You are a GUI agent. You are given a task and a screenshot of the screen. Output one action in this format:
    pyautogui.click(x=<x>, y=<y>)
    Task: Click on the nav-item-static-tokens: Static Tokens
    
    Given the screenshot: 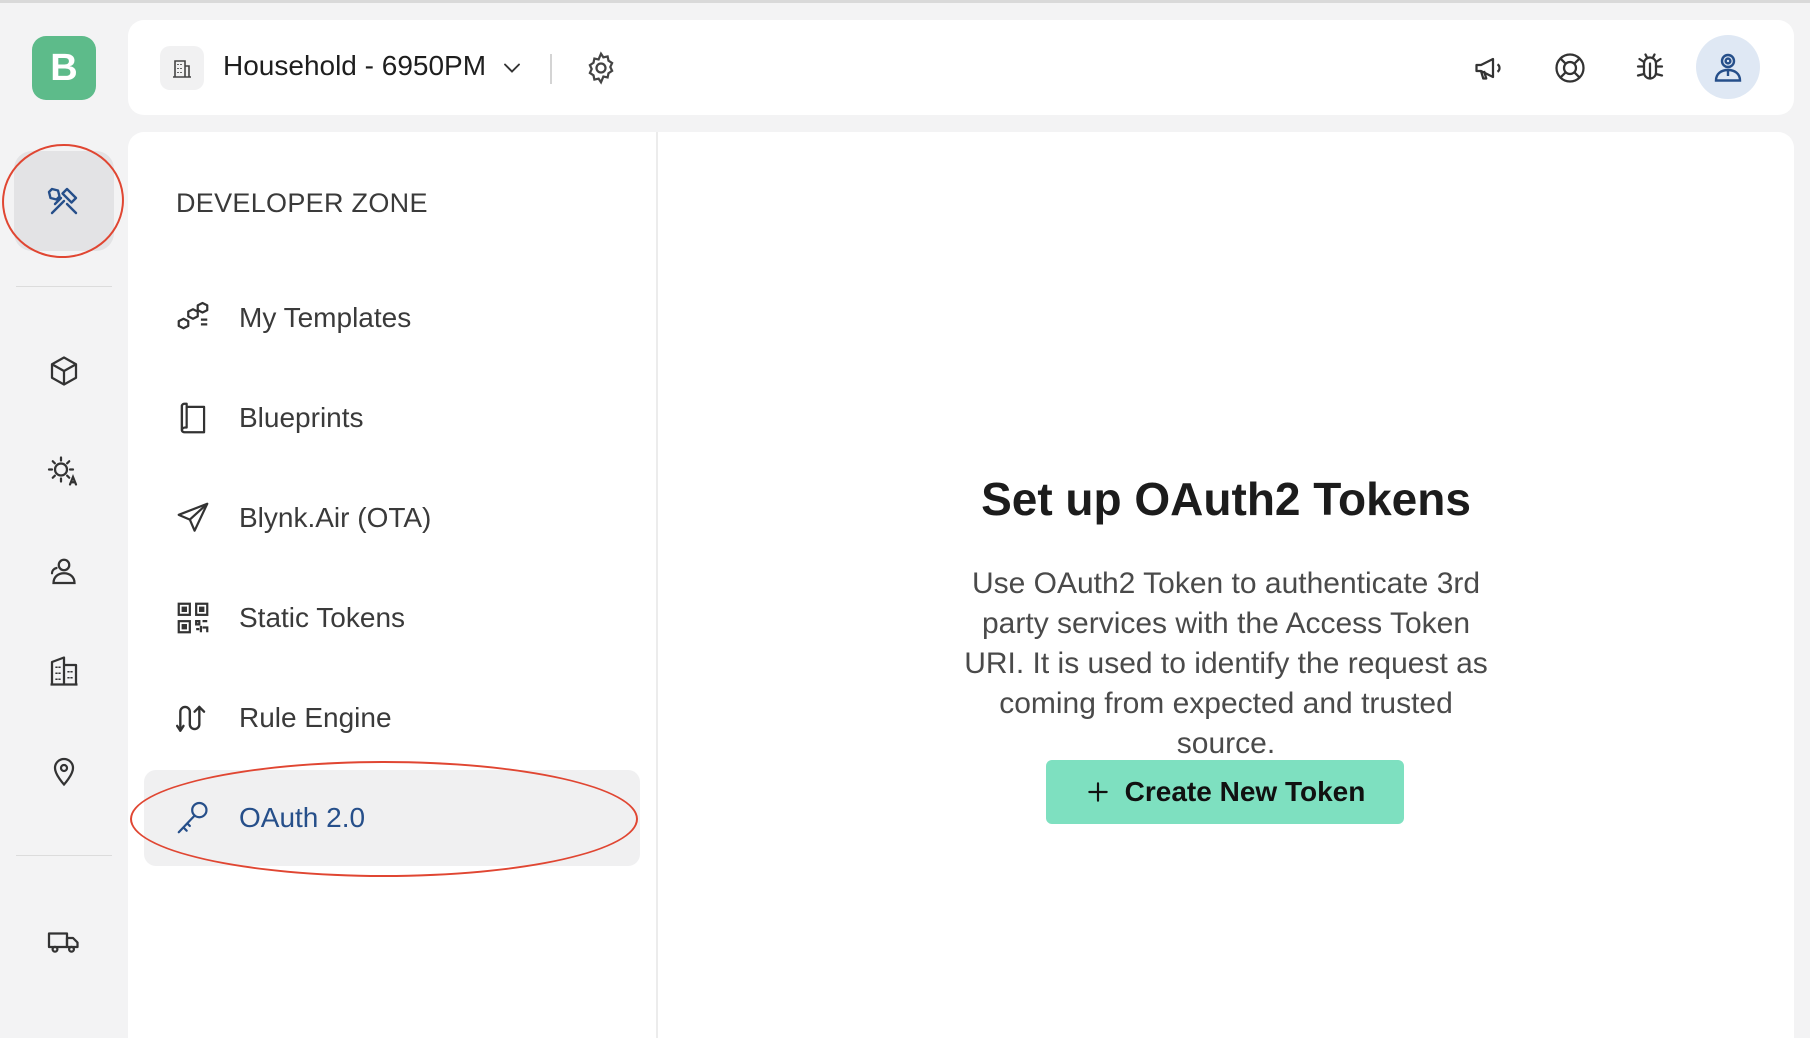 What is the action you would take?
    pyautogui.click(x=392, y=618)
    